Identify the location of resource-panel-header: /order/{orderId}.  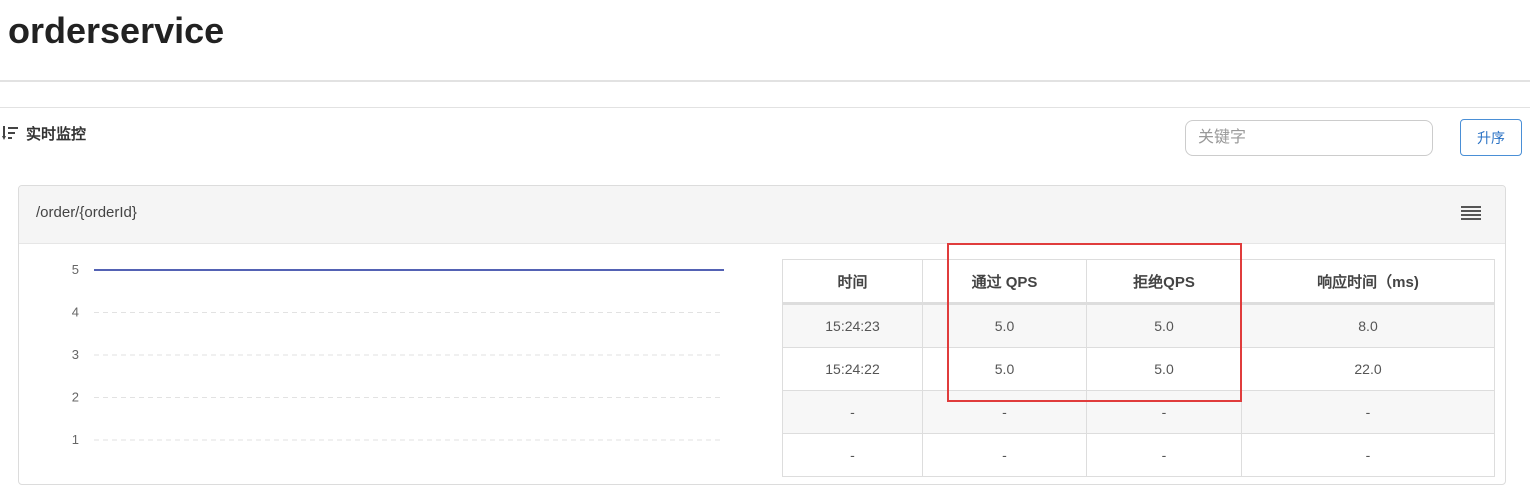
(762, 215).